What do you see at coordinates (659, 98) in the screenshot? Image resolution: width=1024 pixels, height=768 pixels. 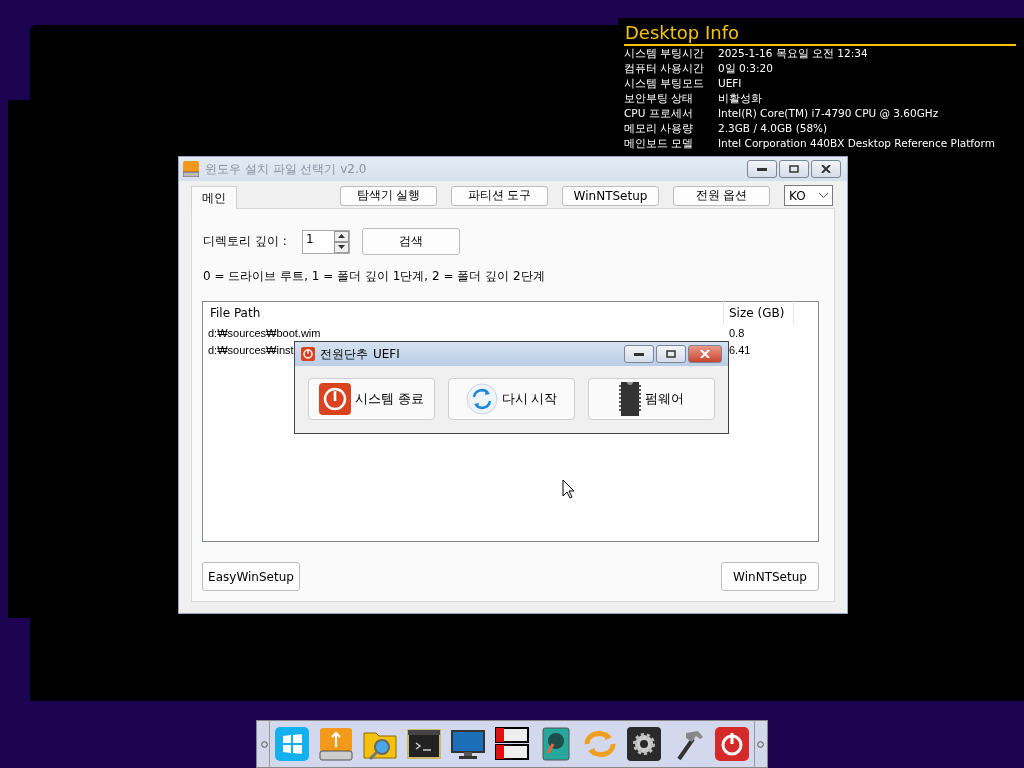 I see `info-label: 보안부팅 상태` at bounding box center [659, 98].